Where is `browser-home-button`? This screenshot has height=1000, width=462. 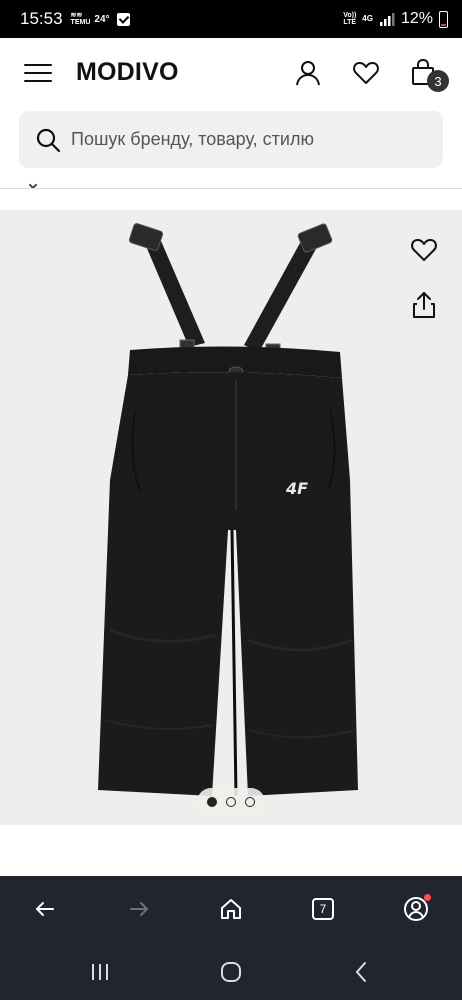 browser-home-button is located at coordinates (231, 909).